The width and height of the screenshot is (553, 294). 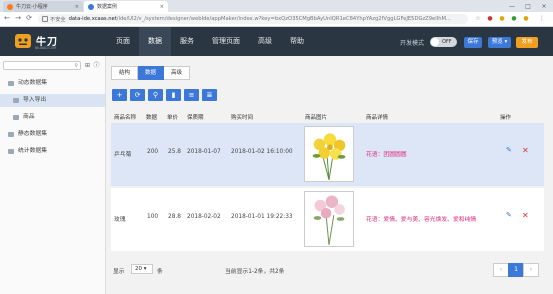 I want to click on sidebar-item-products: 商品, so click(x=52, y=117).